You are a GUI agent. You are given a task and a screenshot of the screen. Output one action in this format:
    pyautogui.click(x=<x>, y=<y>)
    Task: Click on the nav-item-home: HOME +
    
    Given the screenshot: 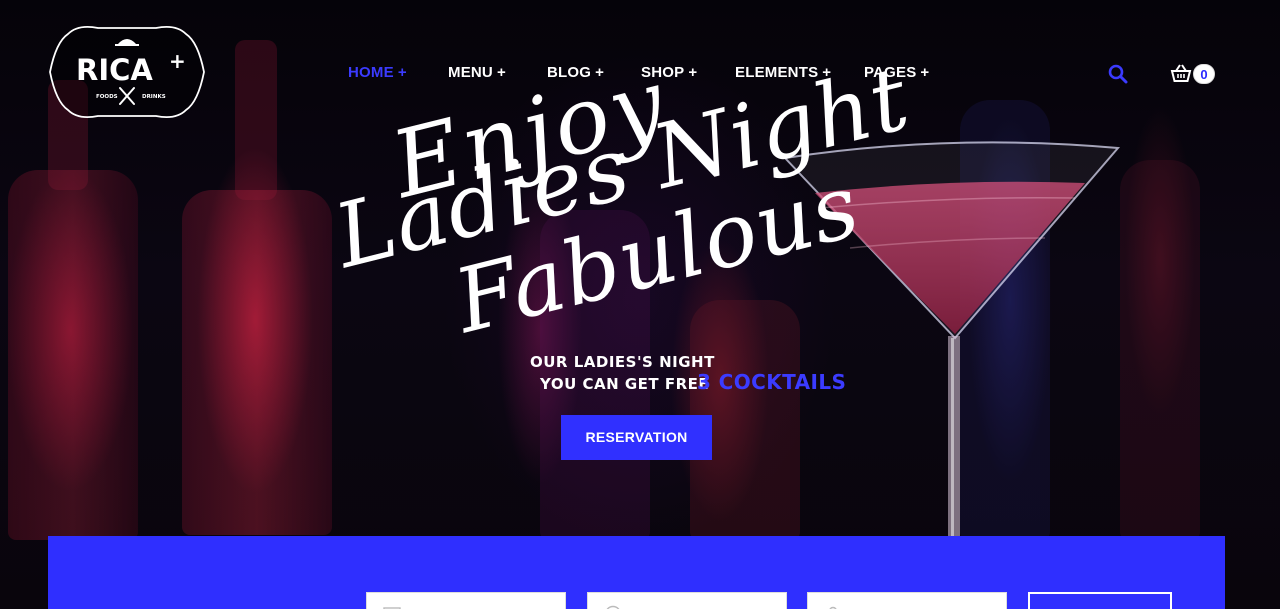 What is the action you would take?
    pyautogui.click(x=377, y=72)
    